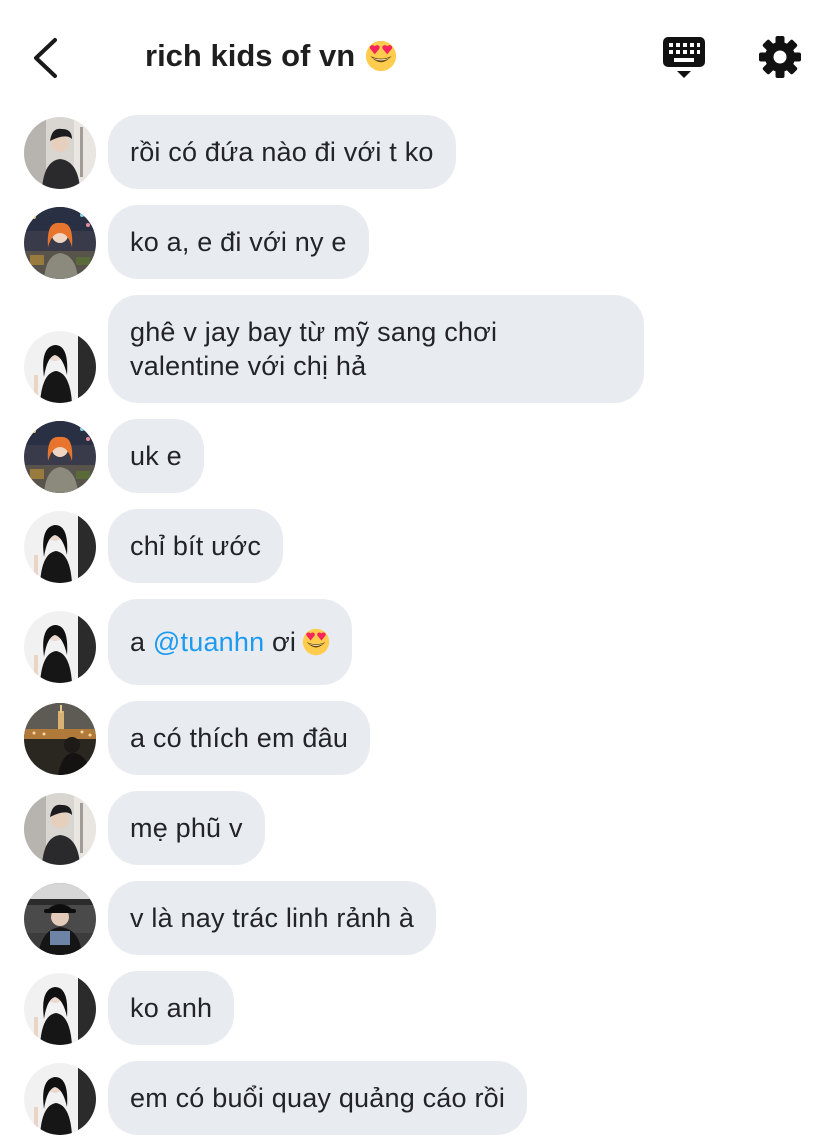  Describe the element at coordinates (316, 642) in the screenshot. I see `heart-eyes-emoji-icon` at that location.